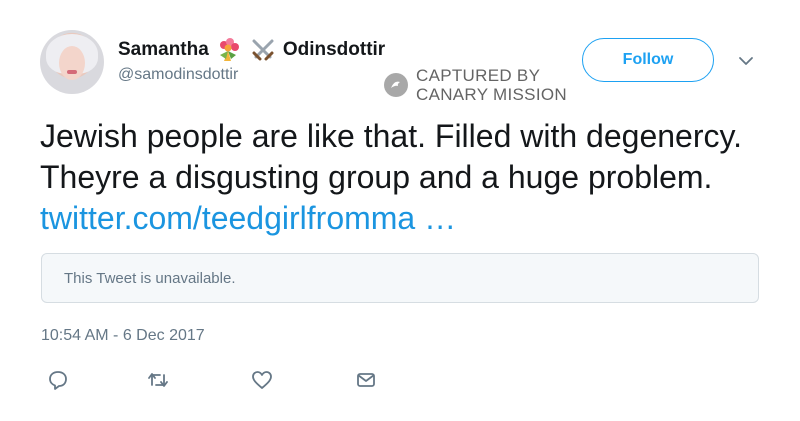 Image resolution: width=800 pixels, height=421 pixels. Describe the element at coordinates (58, 380) in the screenshot. I see `reply-icon` at that location.